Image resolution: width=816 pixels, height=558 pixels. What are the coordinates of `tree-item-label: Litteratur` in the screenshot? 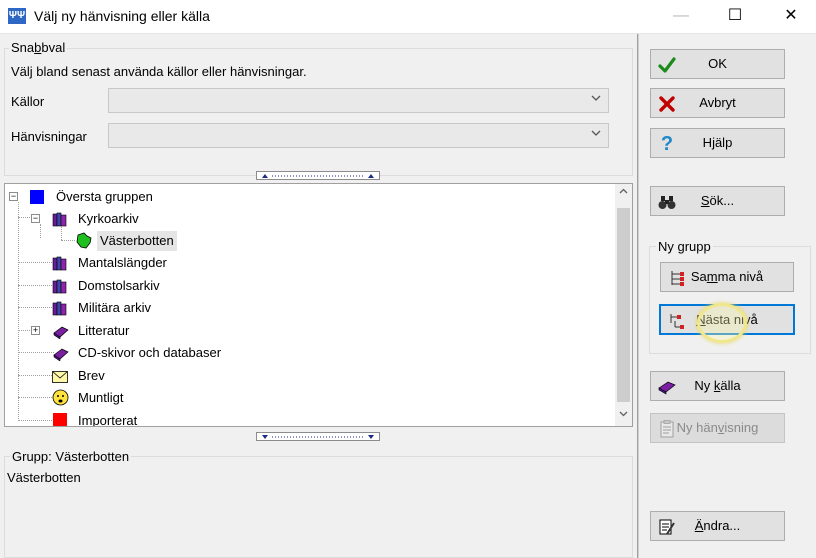 It's located at (104, 330).